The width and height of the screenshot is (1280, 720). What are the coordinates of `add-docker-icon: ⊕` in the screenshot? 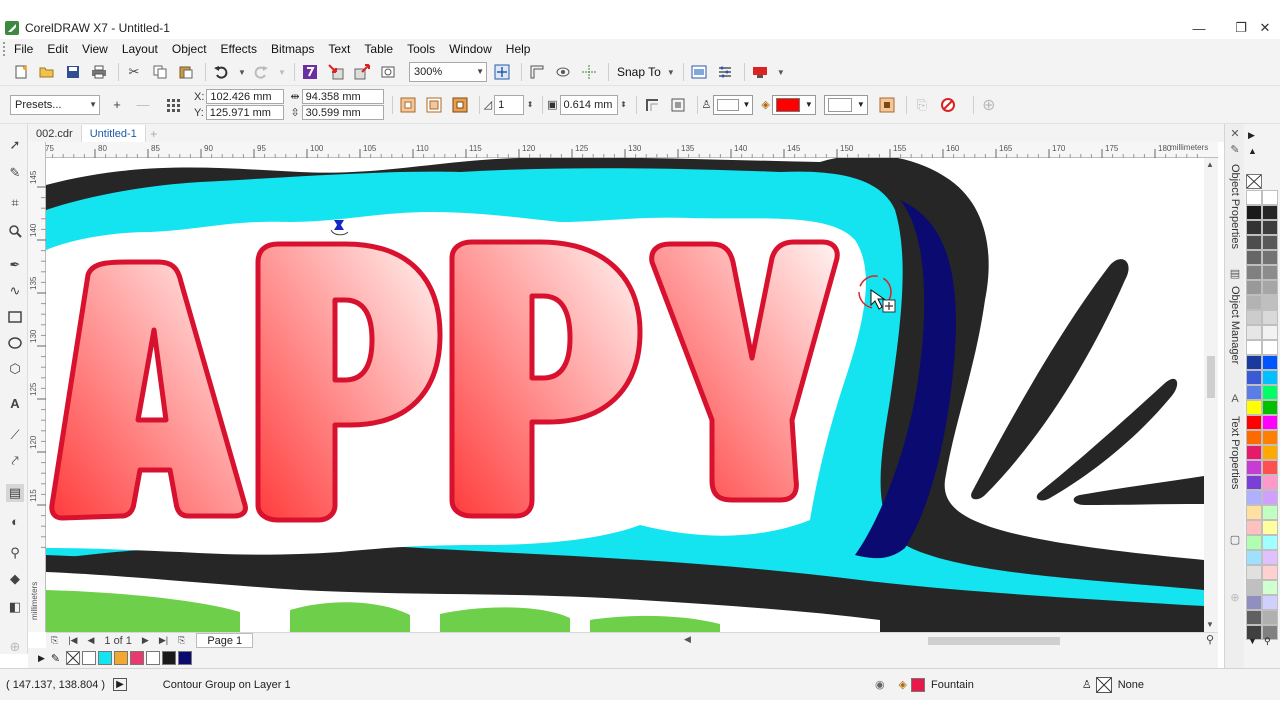 It's located at (1235, 597).